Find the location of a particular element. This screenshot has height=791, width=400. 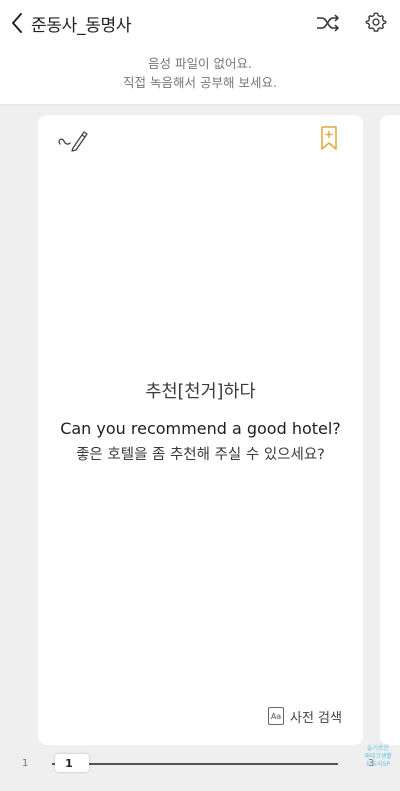

draw-button is located at coordinates (74, 140).